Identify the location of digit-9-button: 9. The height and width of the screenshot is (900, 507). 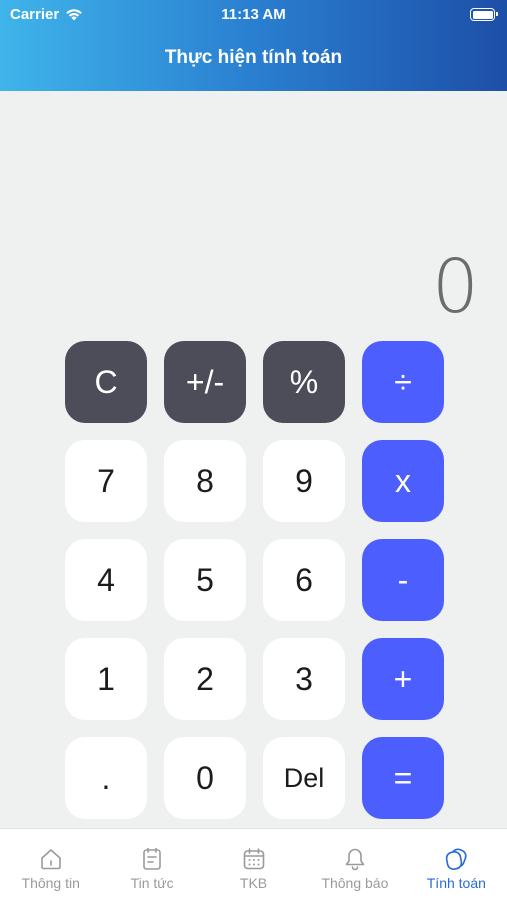
(304, 481).